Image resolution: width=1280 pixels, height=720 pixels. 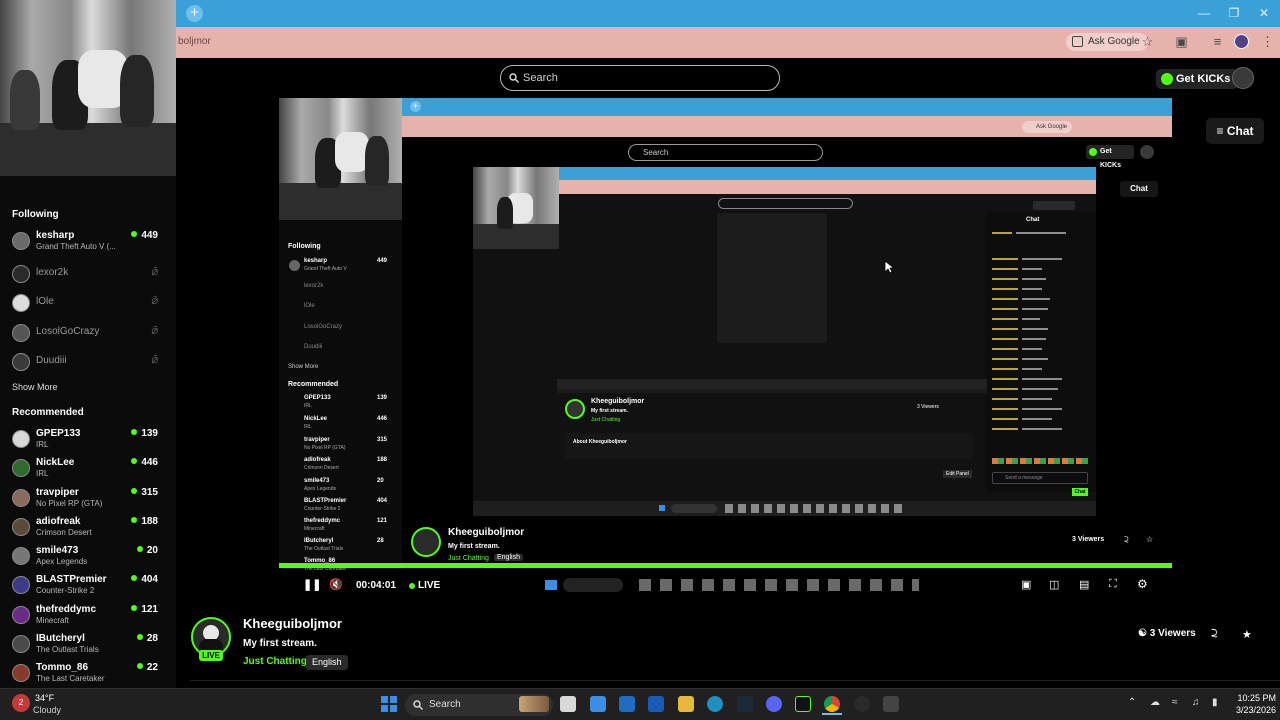 What do you see at coordinates (382, 521) in the screenshot?
I see `nested-viewer-count: 121` at bounding box center [382, 521].